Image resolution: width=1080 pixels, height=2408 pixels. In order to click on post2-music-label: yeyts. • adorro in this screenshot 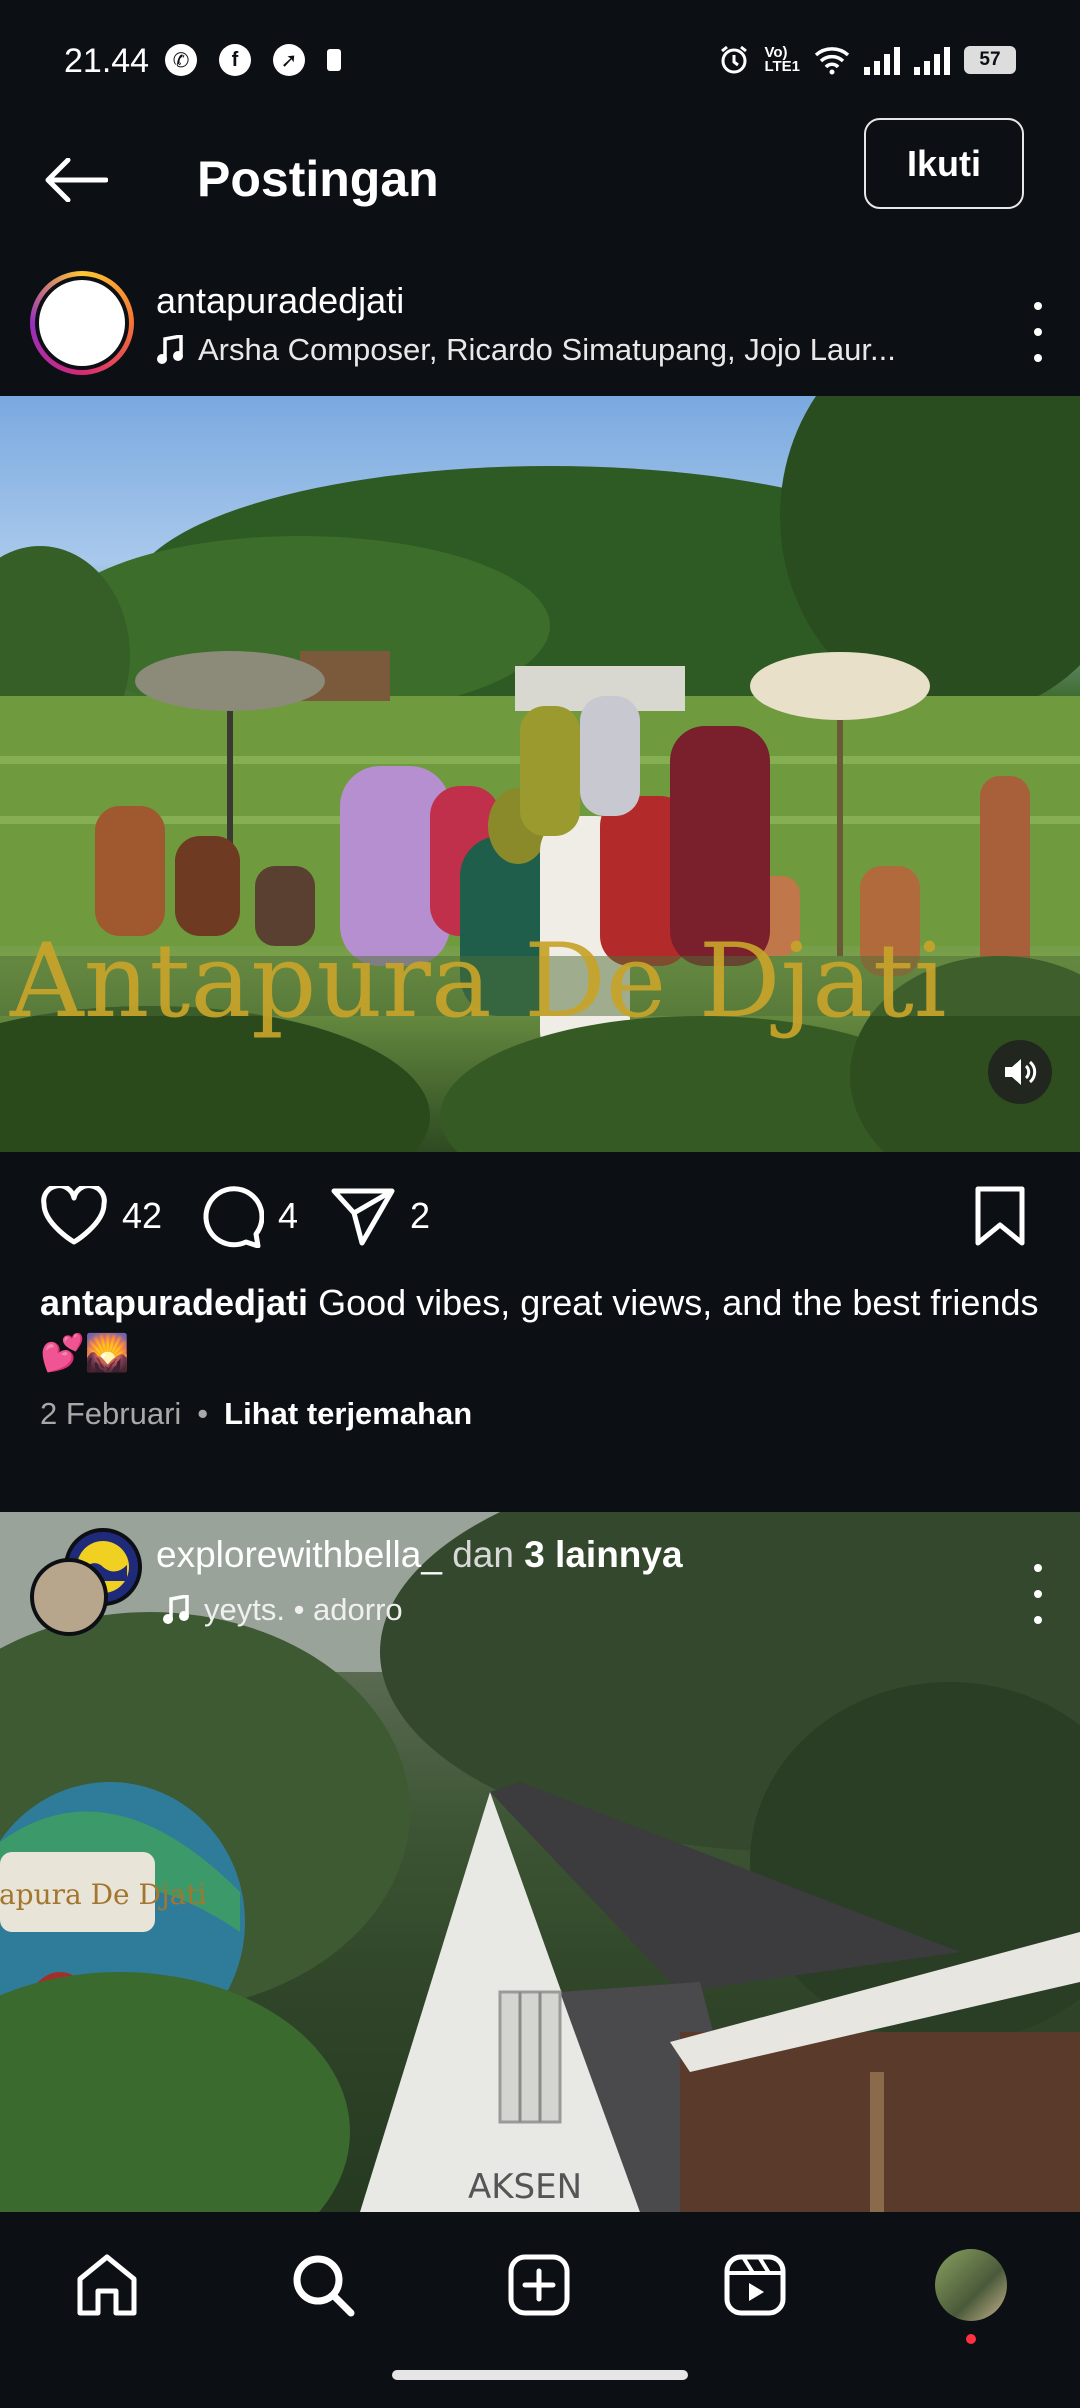, I will do `click(303, 1609)`.